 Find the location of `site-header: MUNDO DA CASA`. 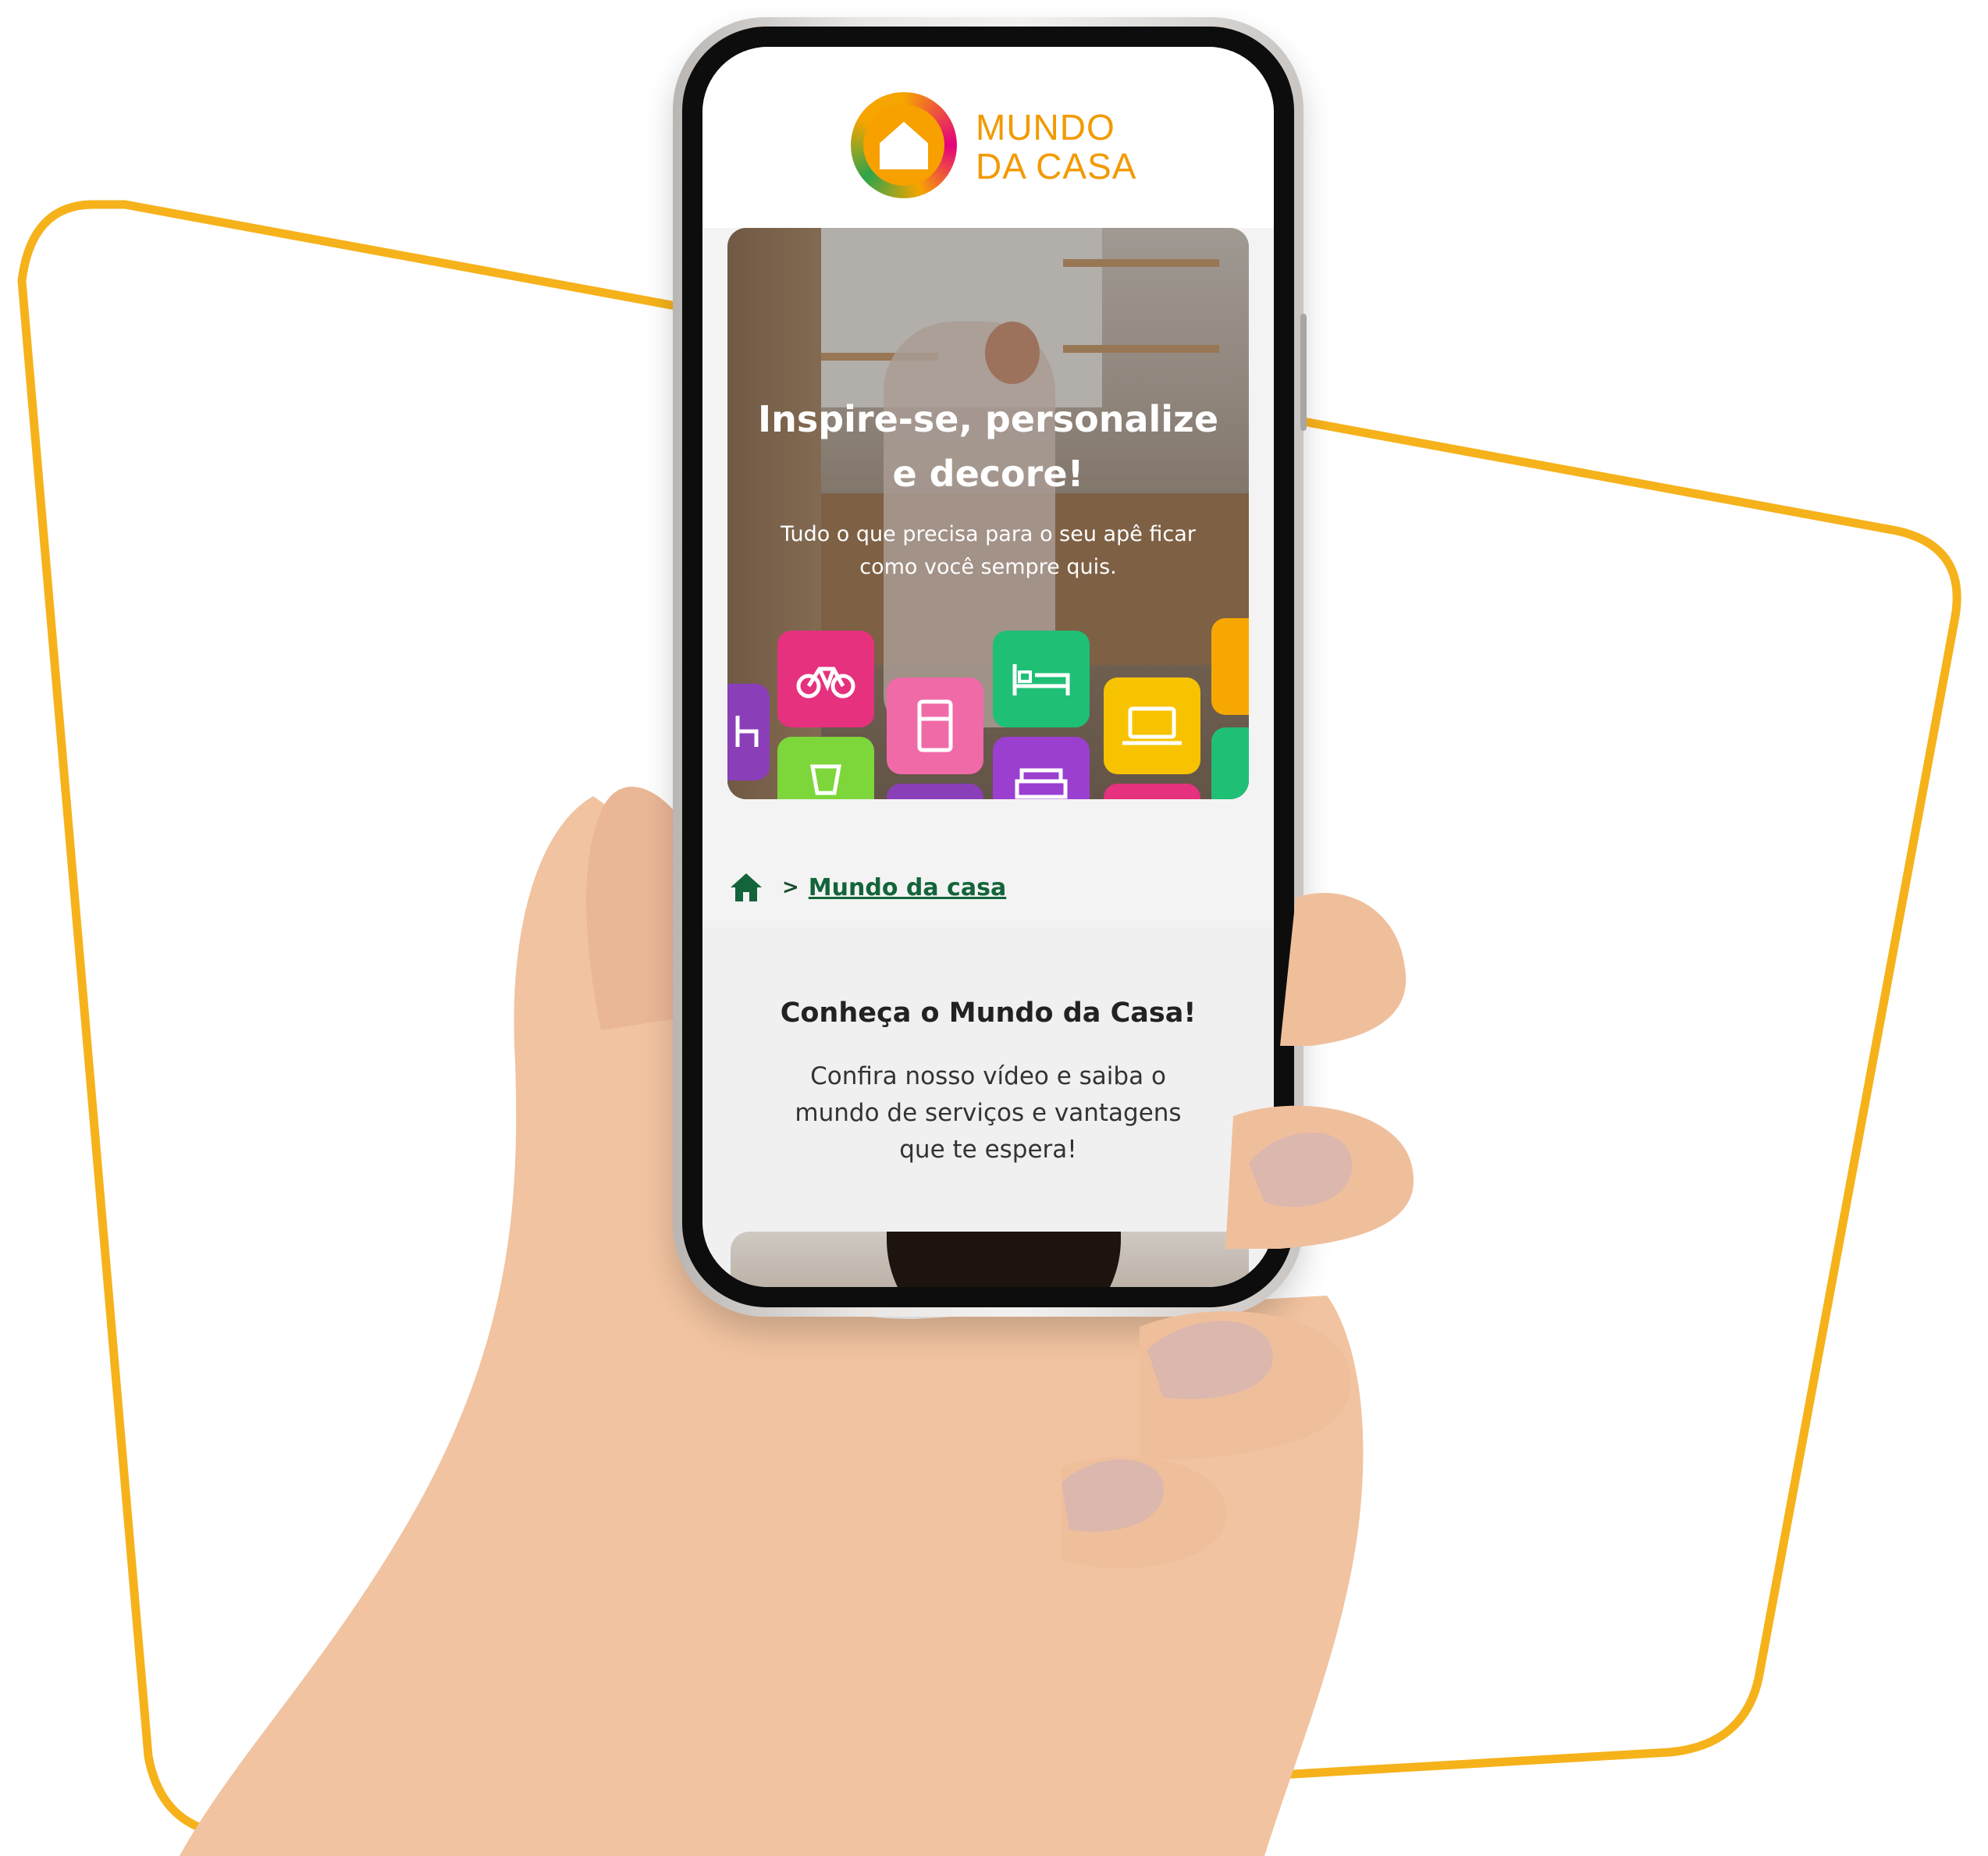

site-header: MUNDO DA CASA is located at coordinates (988, 137).